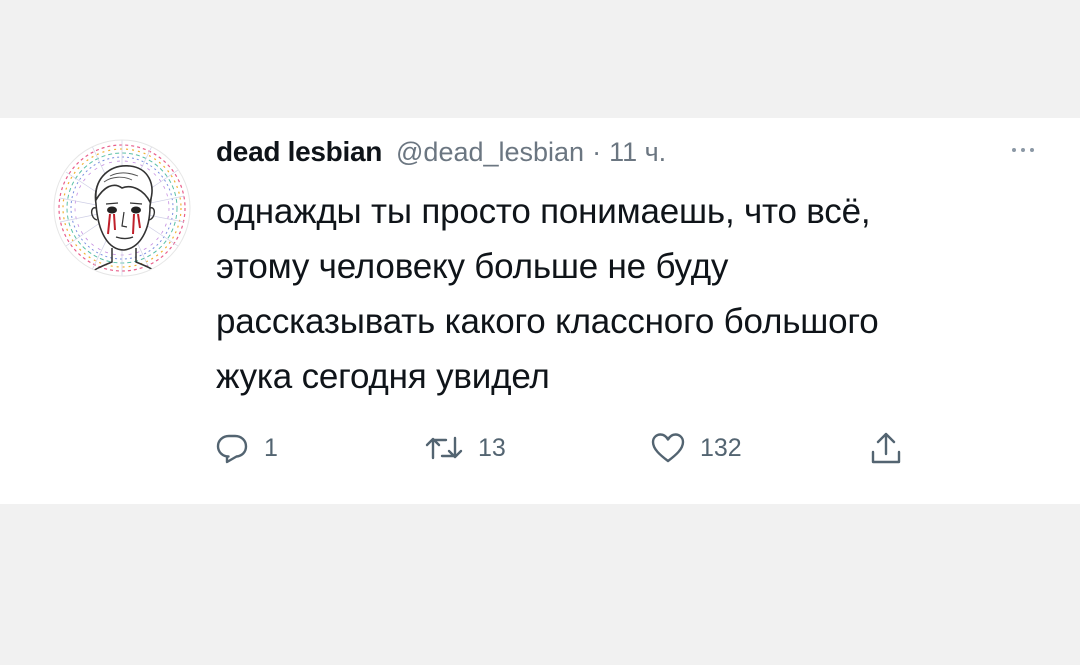 The image size is (1080, 665). What do you see at coordinates (271, 447) in the screenshot?
I see `reply-count: 1` at bounding box center [271, 447].